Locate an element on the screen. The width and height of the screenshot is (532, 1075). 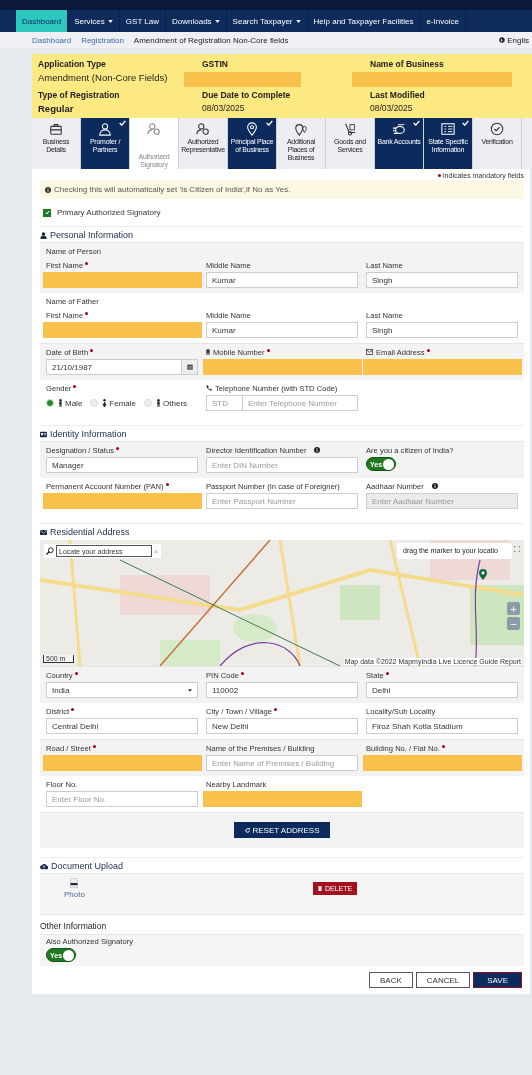
summary-label: GSTIN is located at coordinates (215, 64).